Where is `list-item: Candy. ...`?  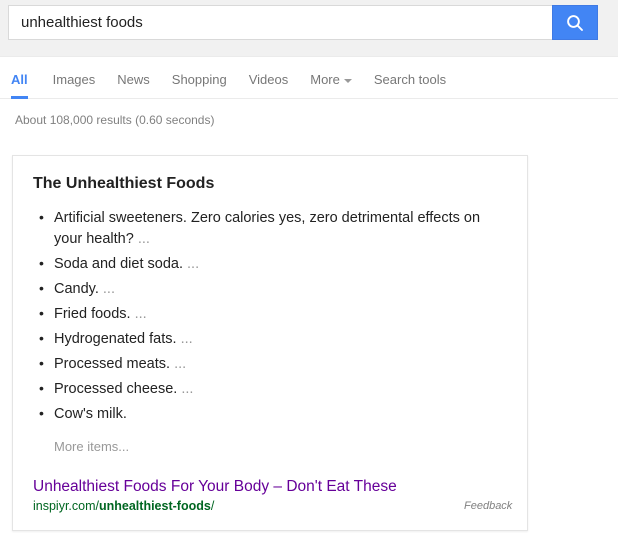
list-item: Candy. ... is located at coordinates (270, 289).